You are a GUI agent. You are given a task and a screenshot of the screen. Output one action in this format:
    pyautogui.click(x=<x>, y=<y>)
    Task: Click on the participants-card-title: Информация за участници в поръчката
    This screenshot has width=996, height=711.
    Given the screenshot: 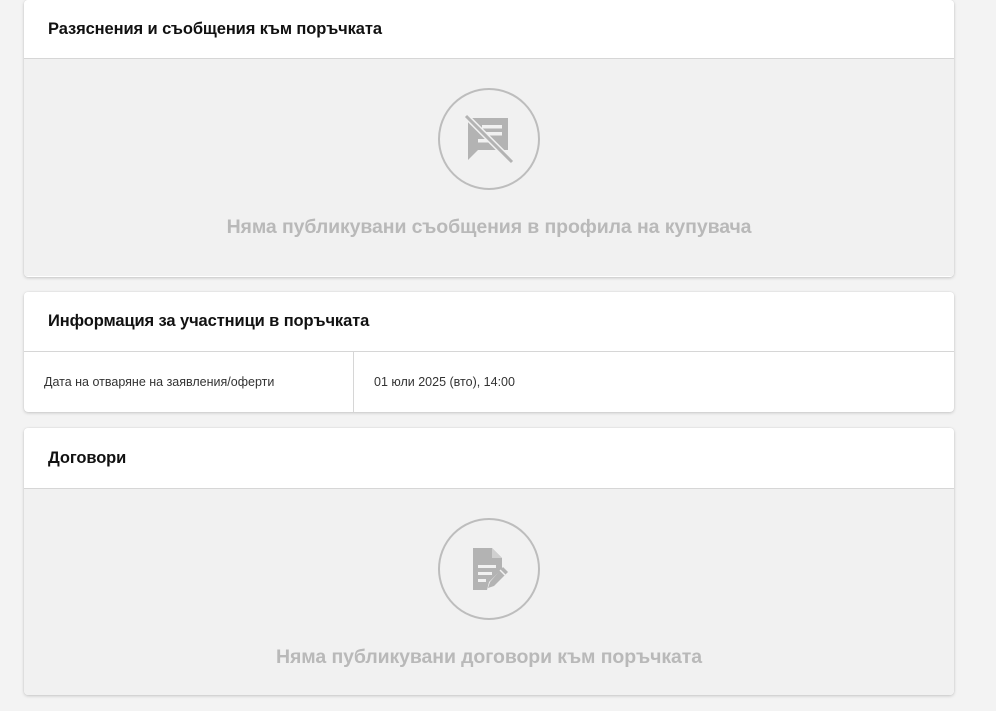 What is the action you would take?
    pyautogui.click(x=209, y=321)
    